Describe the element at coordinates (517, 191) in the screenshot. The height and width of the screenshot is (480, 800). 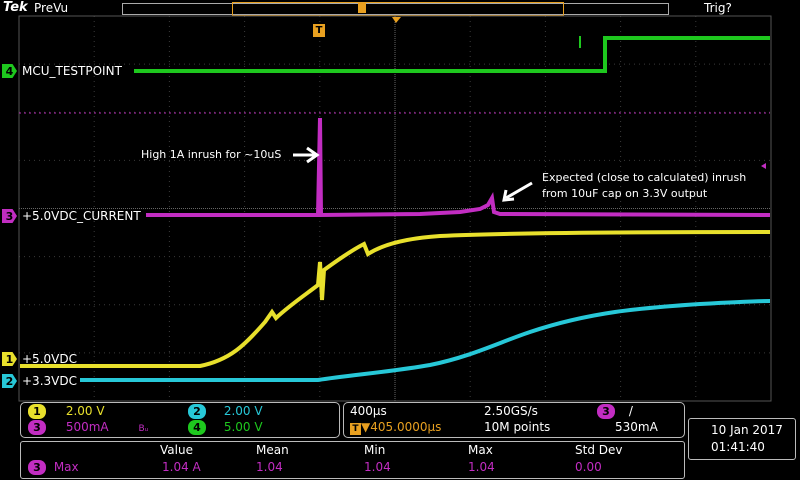
I see `expected-arrow` at that location.